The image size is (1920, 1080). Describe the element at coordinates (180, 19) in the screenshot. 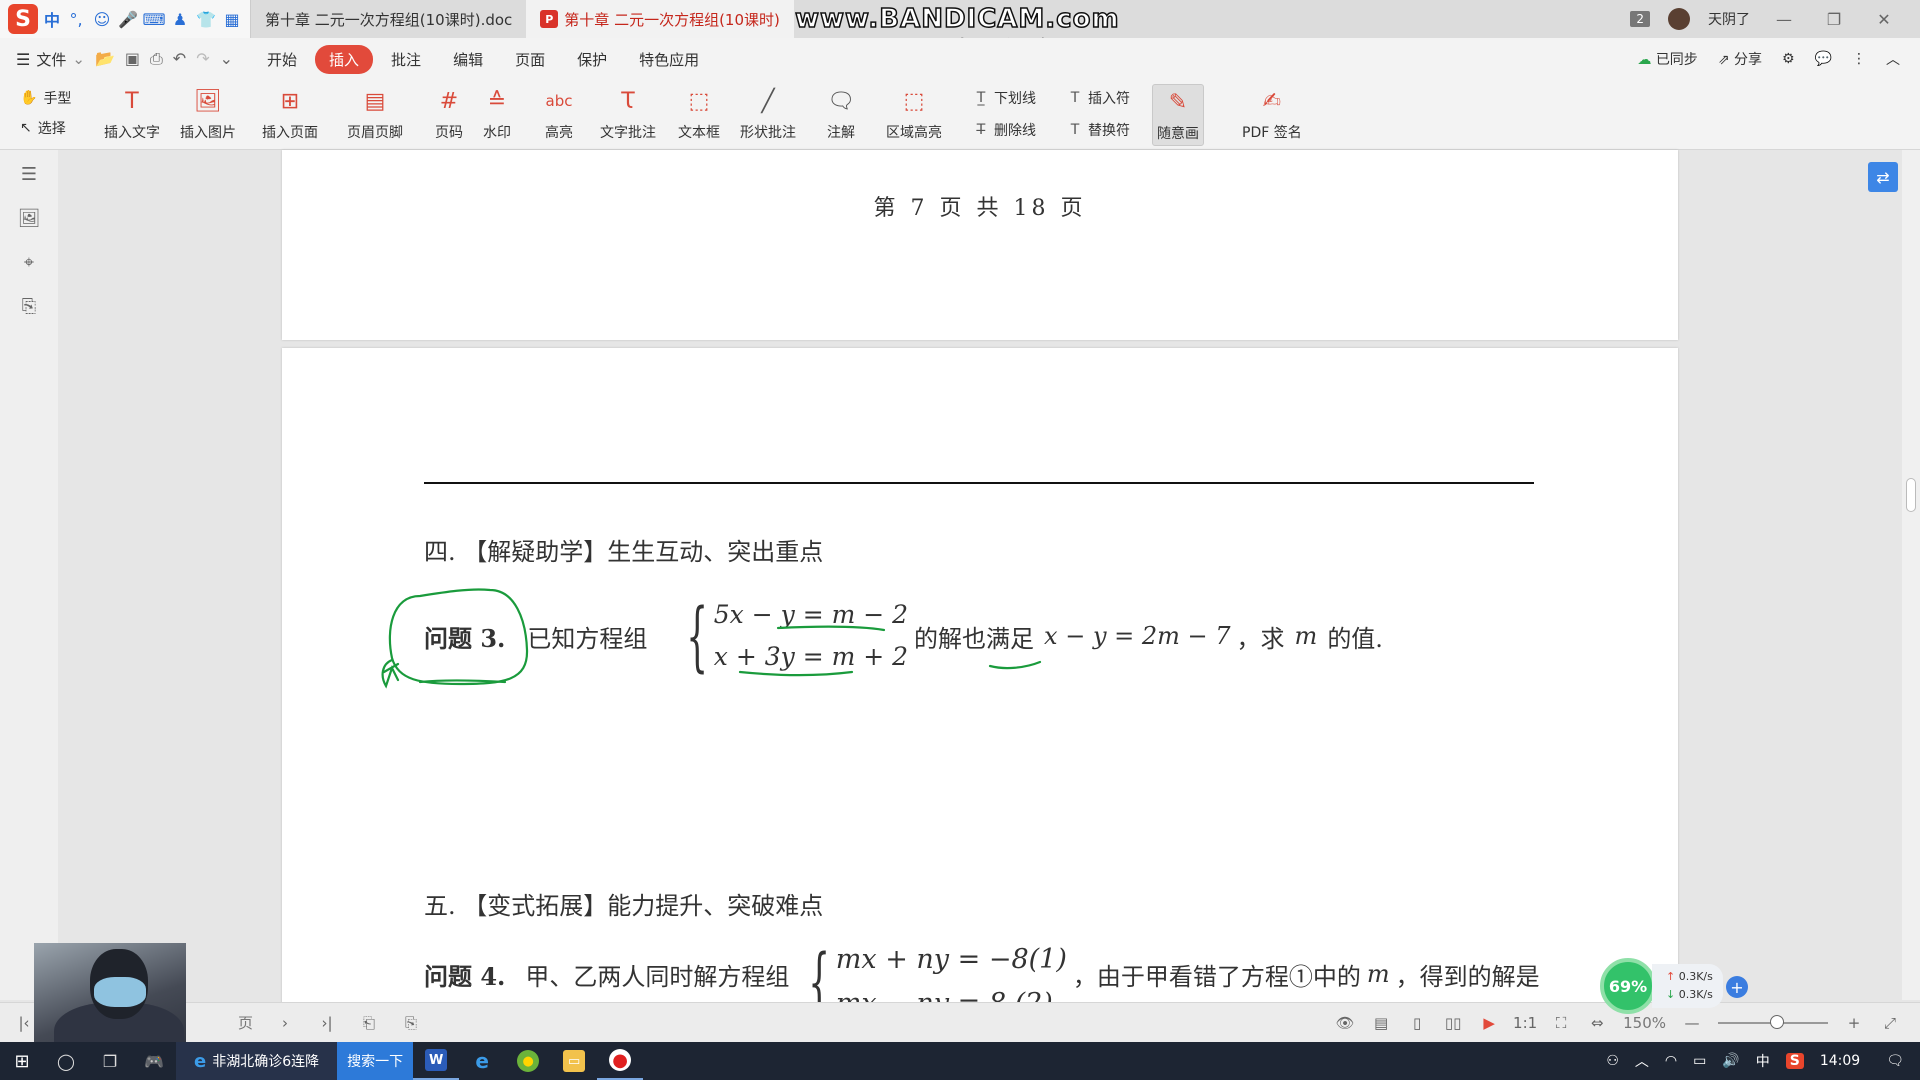

I see `user-icon: ♟` at that location.